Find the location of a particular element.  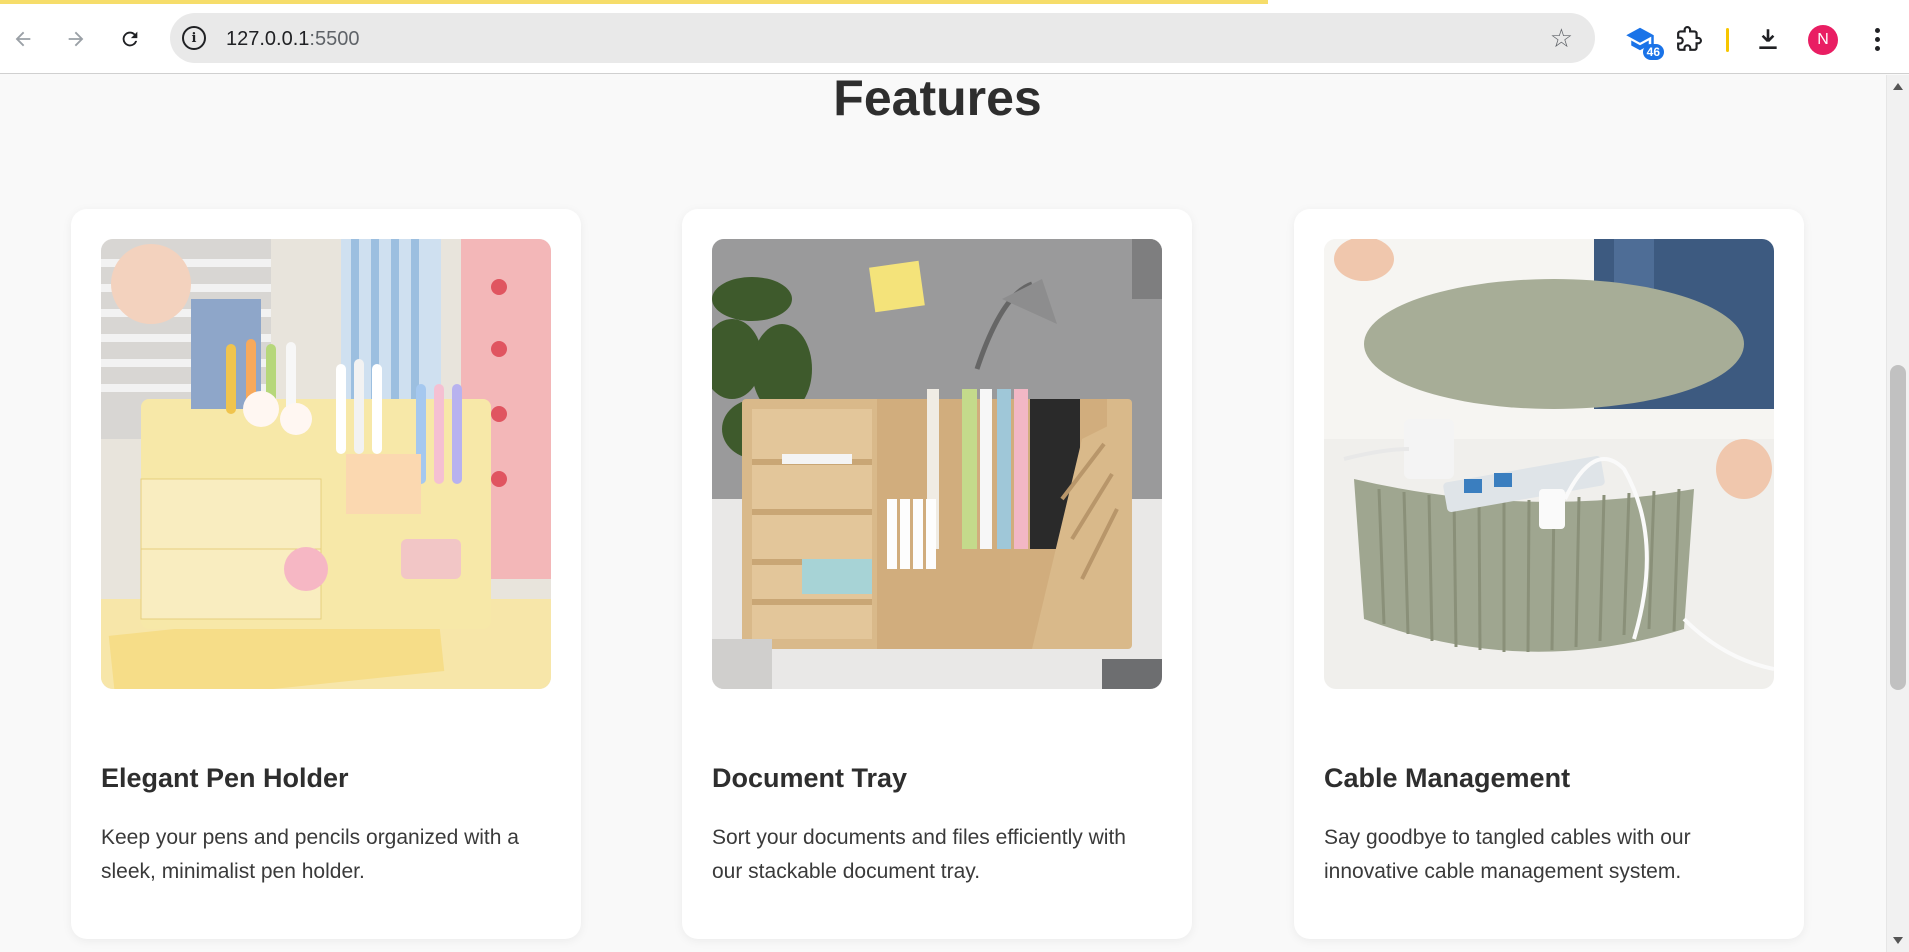

back-arrow-icon is located at coordinates (23, 39).